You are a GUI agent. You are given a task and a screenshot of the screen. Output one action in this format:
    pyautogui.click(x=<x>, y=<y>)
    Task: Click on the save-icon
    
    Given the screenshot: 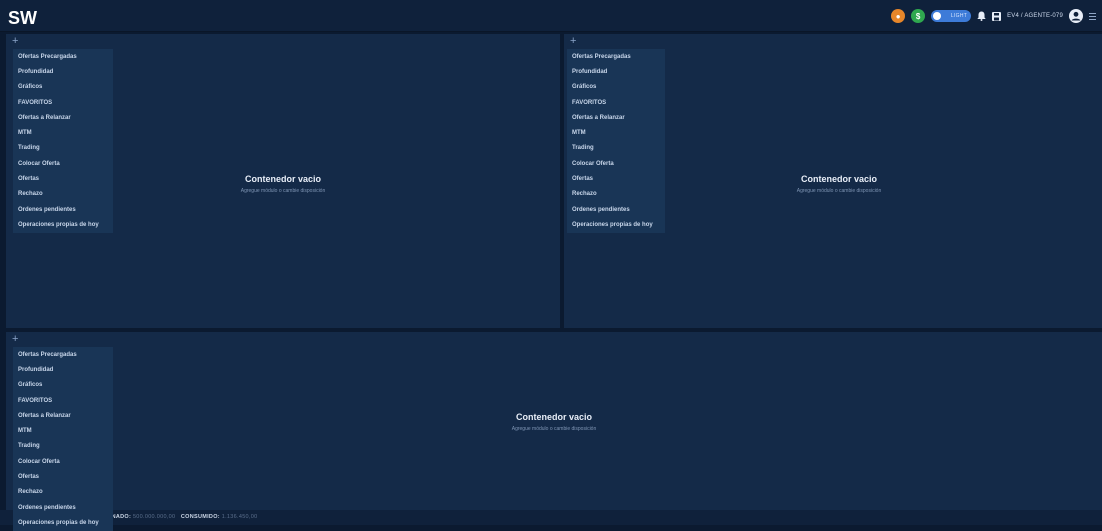 What is the action you would take?
    pyautogui.click(x=997, y=16)
    